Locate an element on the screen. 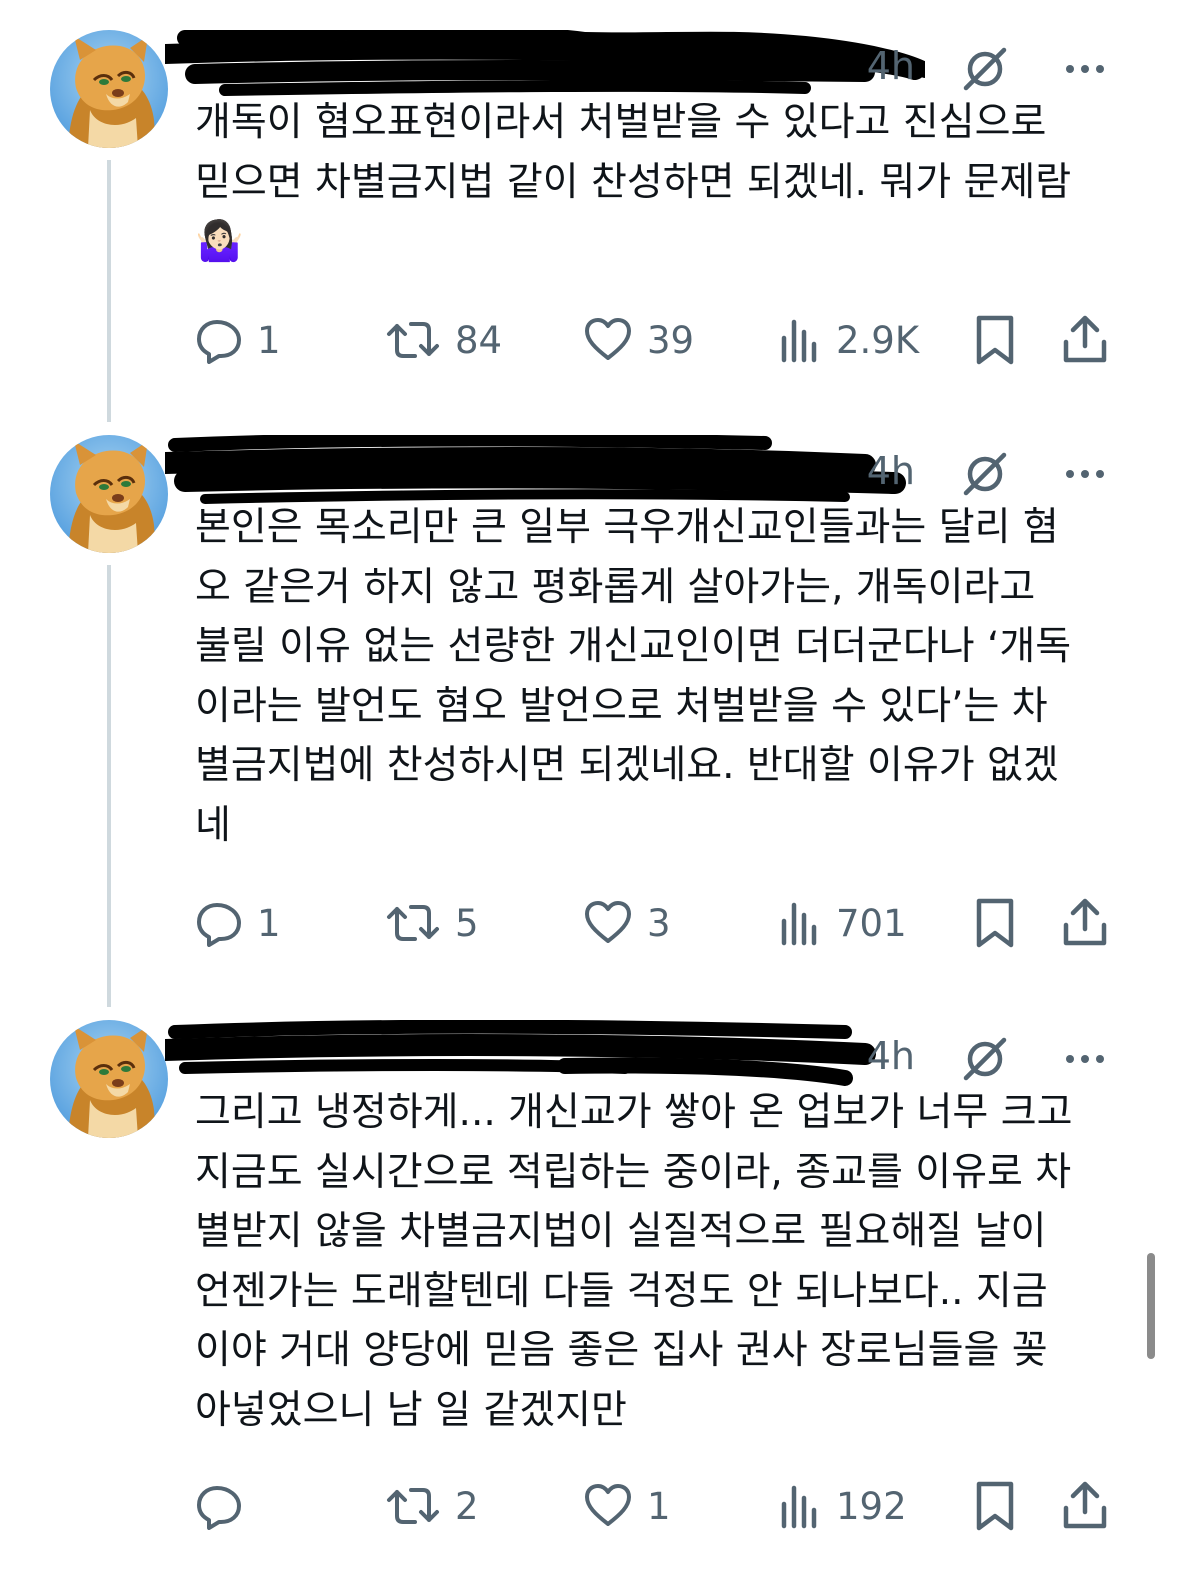  view-count: 701 is located at coordinates (871, 923).